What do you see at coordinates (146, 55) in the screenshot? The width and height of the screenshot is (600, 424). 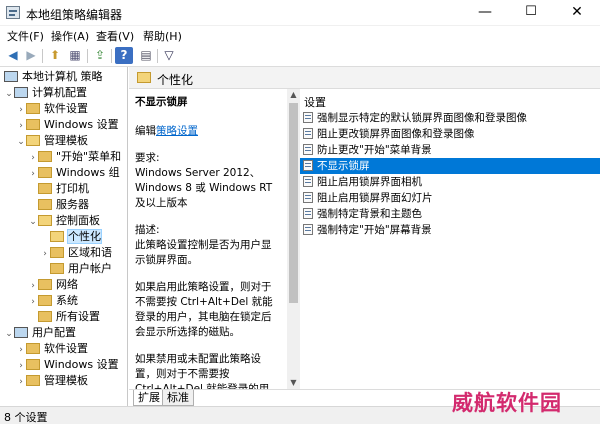 I see `properties-icon: ▤` at bounding box center [146, 55].